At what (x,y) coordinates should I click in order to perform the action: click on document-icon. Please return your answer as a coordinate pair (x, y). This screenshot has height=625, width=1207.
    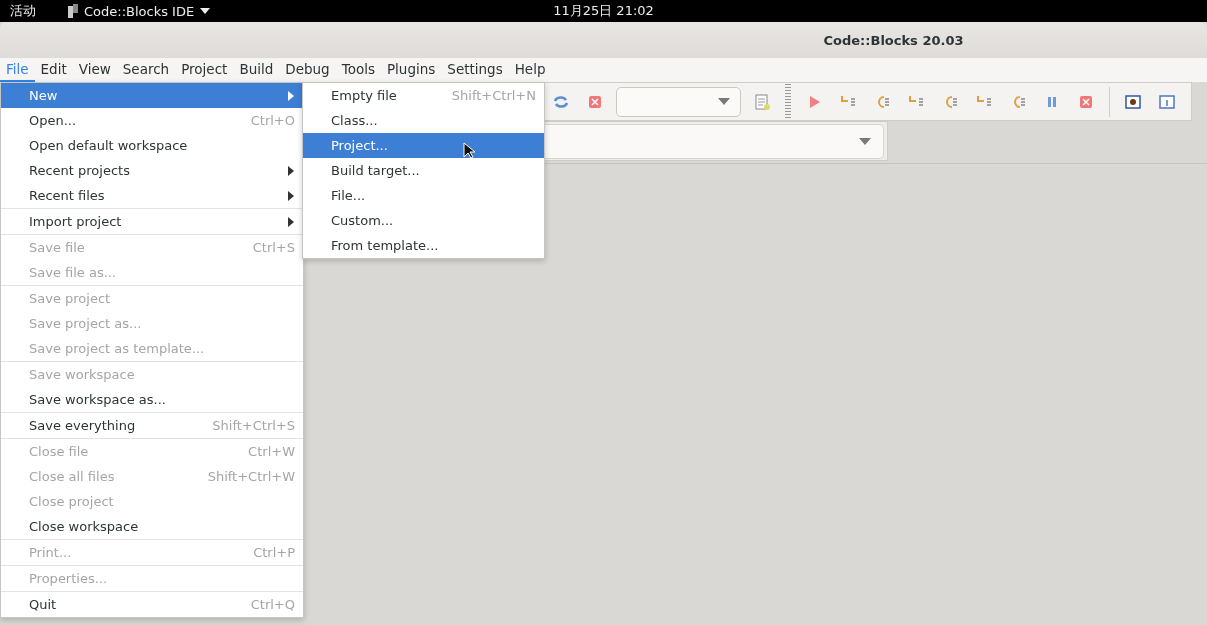
    Looking at the image, I should click on (762, 101).